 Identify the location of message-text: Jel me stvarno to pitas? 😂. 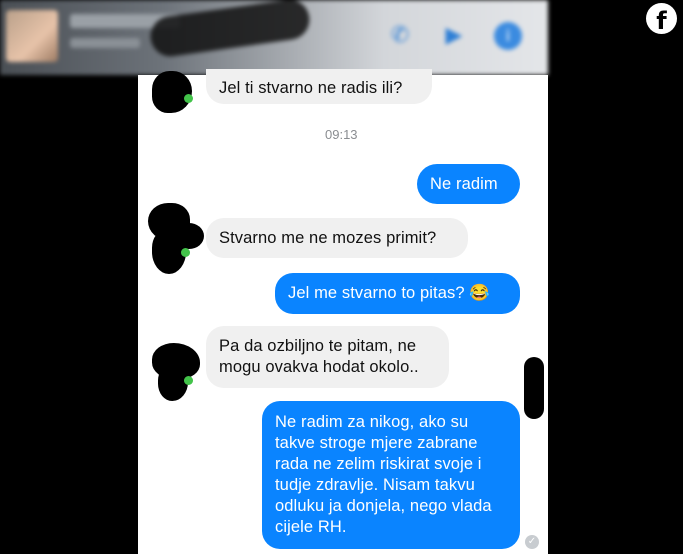
(389, 293).